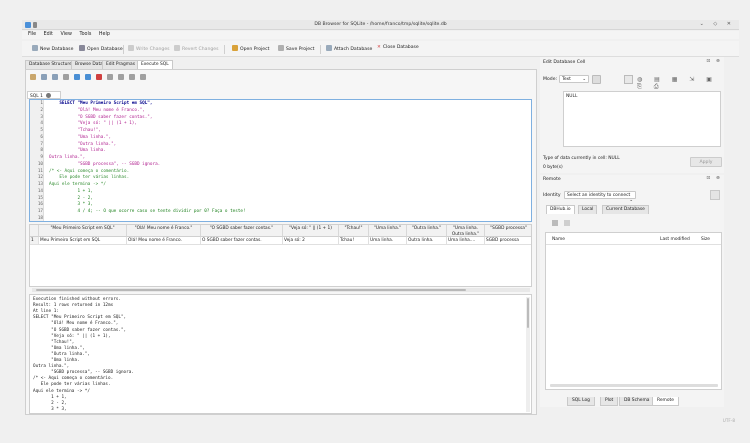 The height and width of the screenshot is (443, 750). What do you see at coordinates (628, 79) in the screenshot?
I see `word-wrap-icon` at bounding box center [628, 79].